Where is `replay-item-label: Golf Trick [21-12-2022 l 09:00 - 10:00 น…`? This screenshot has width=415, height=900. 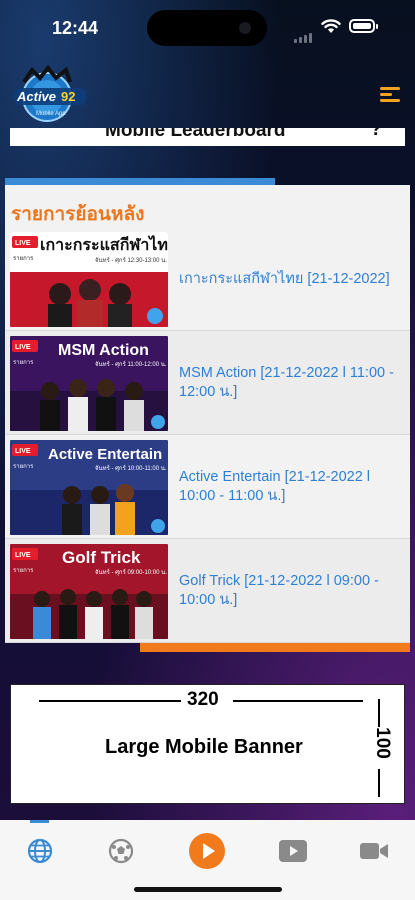 replay-item-label: Golf Trick [21-12-2022 l 09:00 - 10:00 น… is located at coordinates (279, 590).